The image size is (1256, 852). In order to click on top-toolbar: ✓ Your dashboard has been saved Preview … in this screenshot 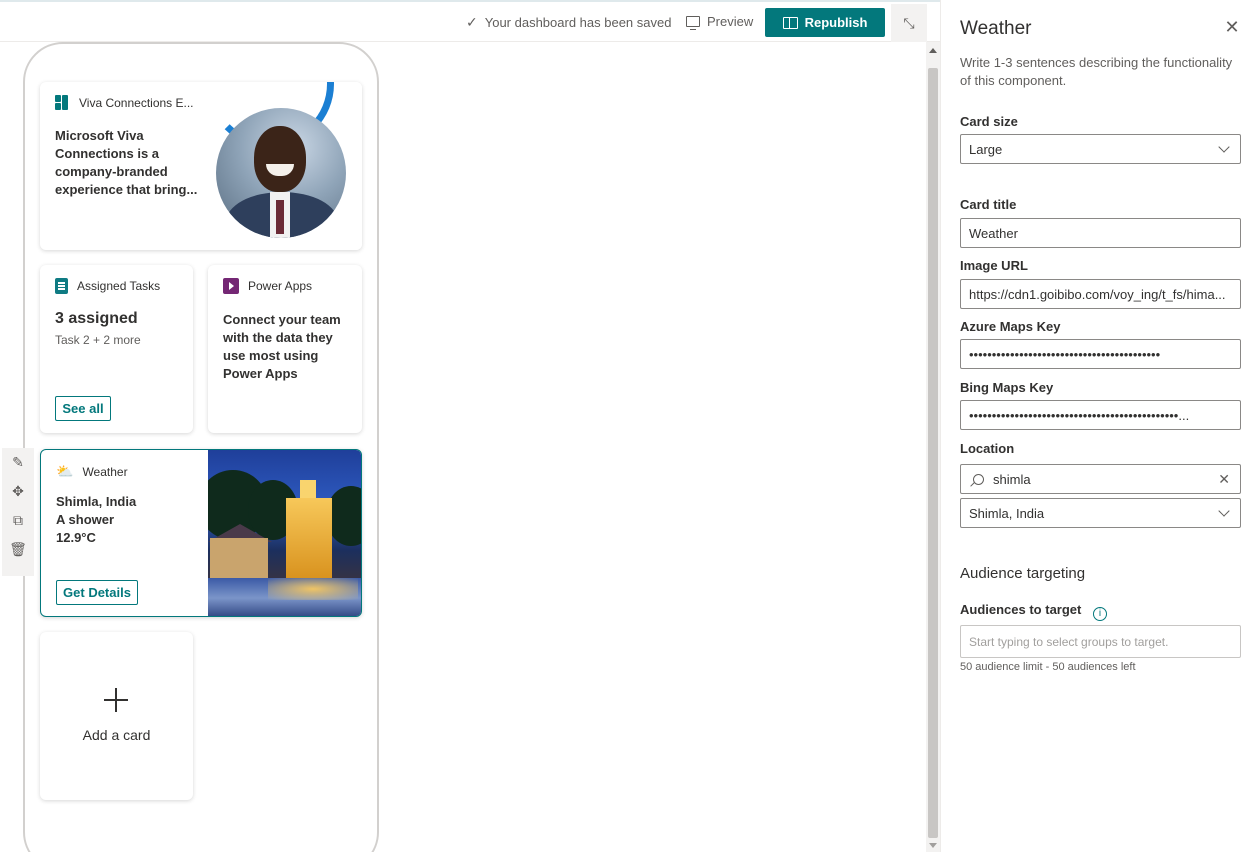, I will do `click(470, 21)`.